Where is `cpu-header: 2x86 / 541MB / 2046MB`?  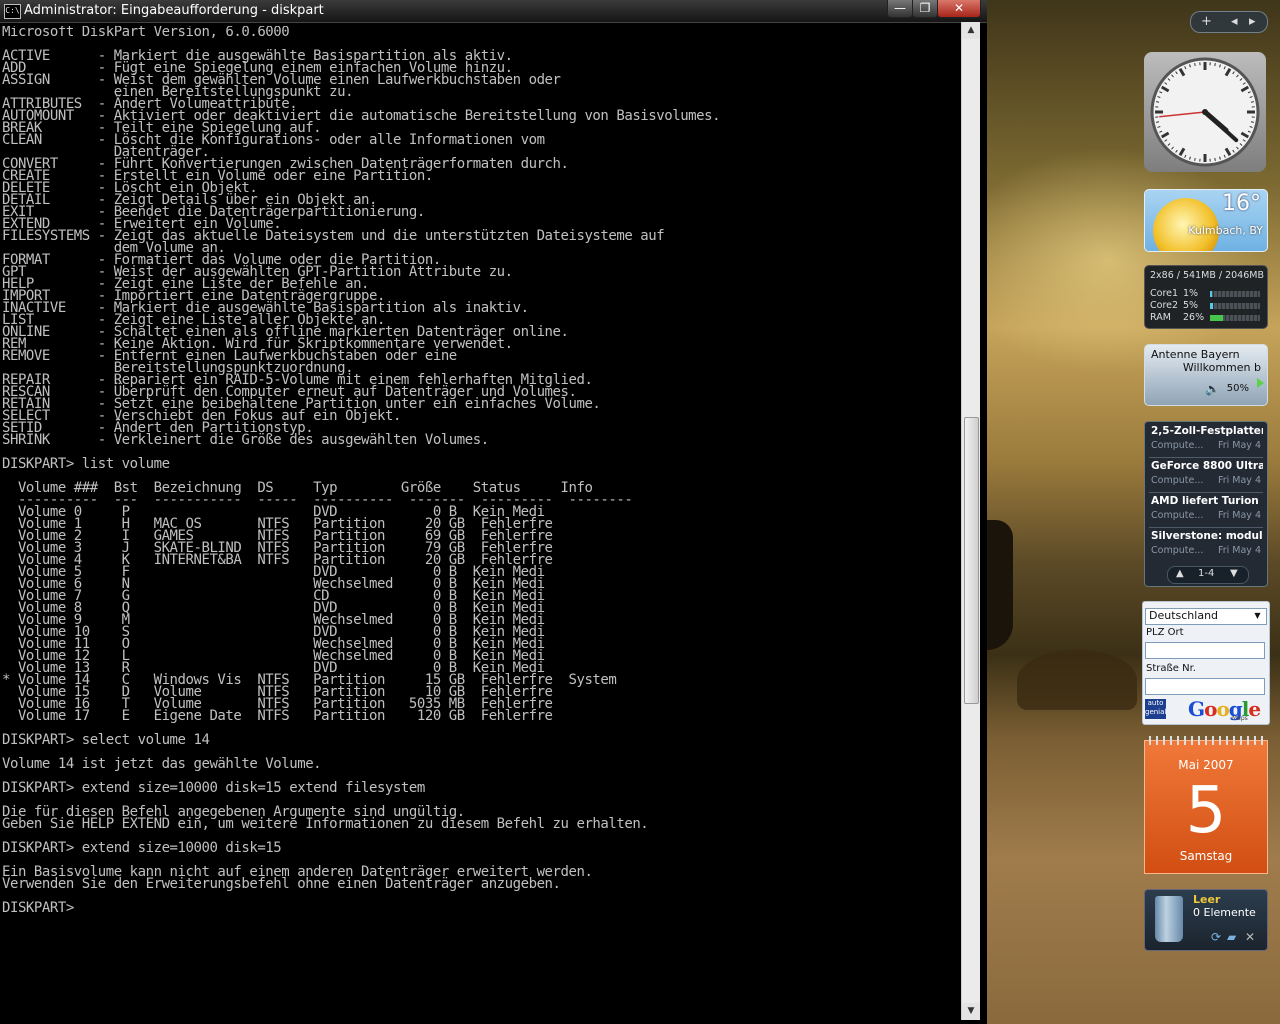
cpu-header: 2x86 / 541MB / 2046MB is located at coordinates (1207, 275).